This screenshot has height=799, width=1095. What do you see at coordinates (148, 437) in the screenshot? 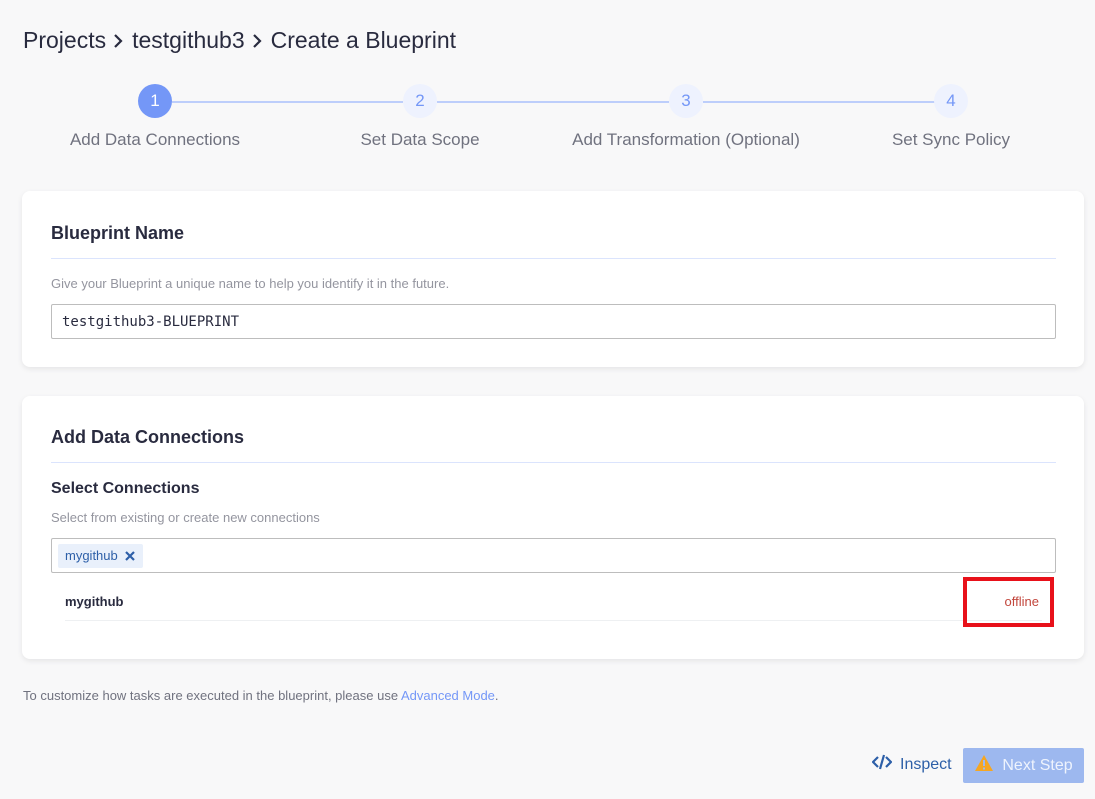
I see `card-title: Add Data Connections` at bounding box center [148, 437].